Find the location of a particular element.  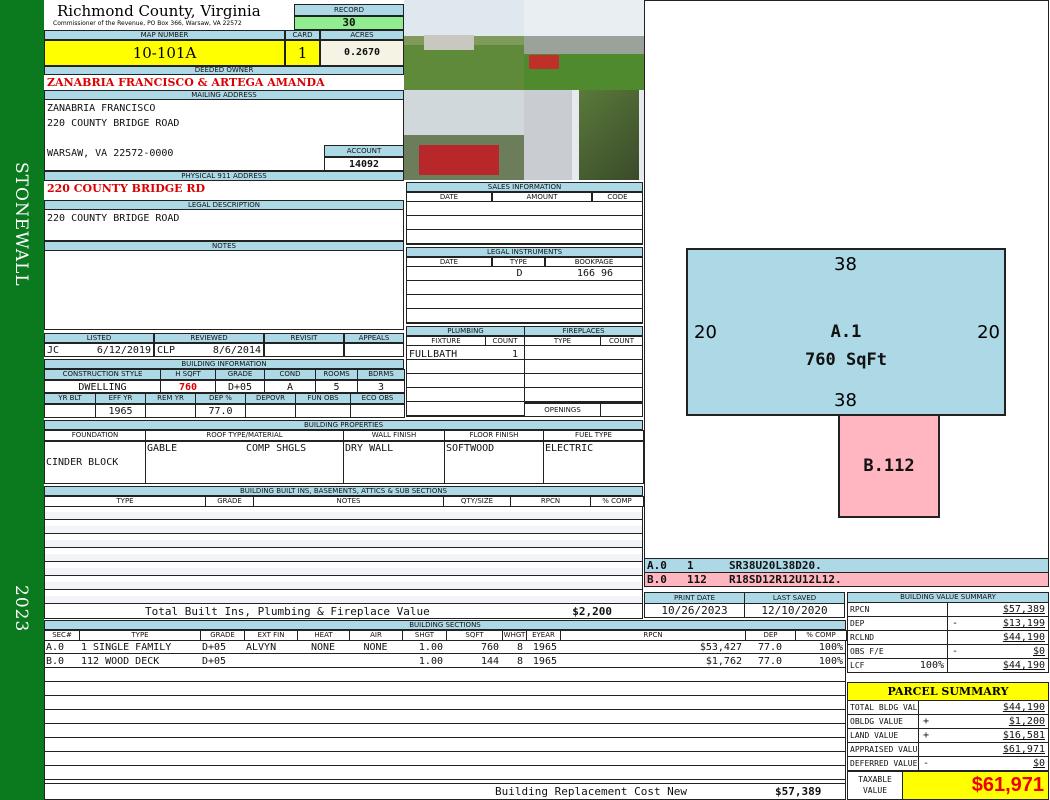

building-sections-title: BUILDING SECTIONS is located at coordinates (445, 625).